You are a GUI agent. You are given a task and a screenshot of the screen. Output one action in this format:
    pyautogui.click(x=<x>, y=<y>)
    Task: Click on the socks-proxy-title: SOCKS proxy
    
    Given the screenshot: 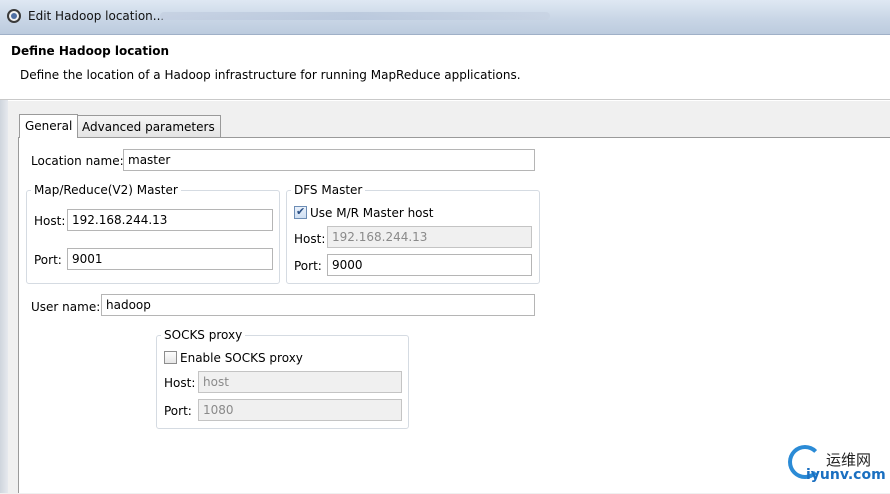 What is the action you would take?
    pyautogui.click(x=203, y=335)
    